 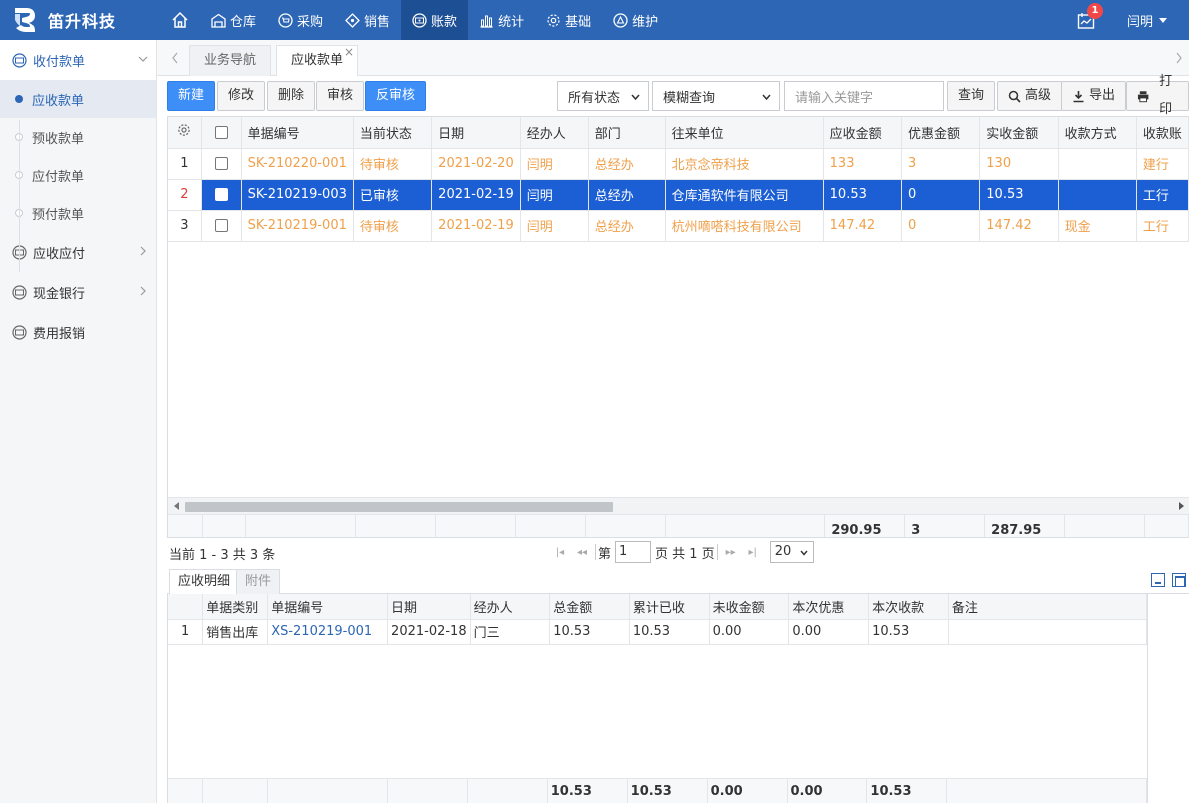 I want to click on chevron-down-icon, so click(x=143, y=59).